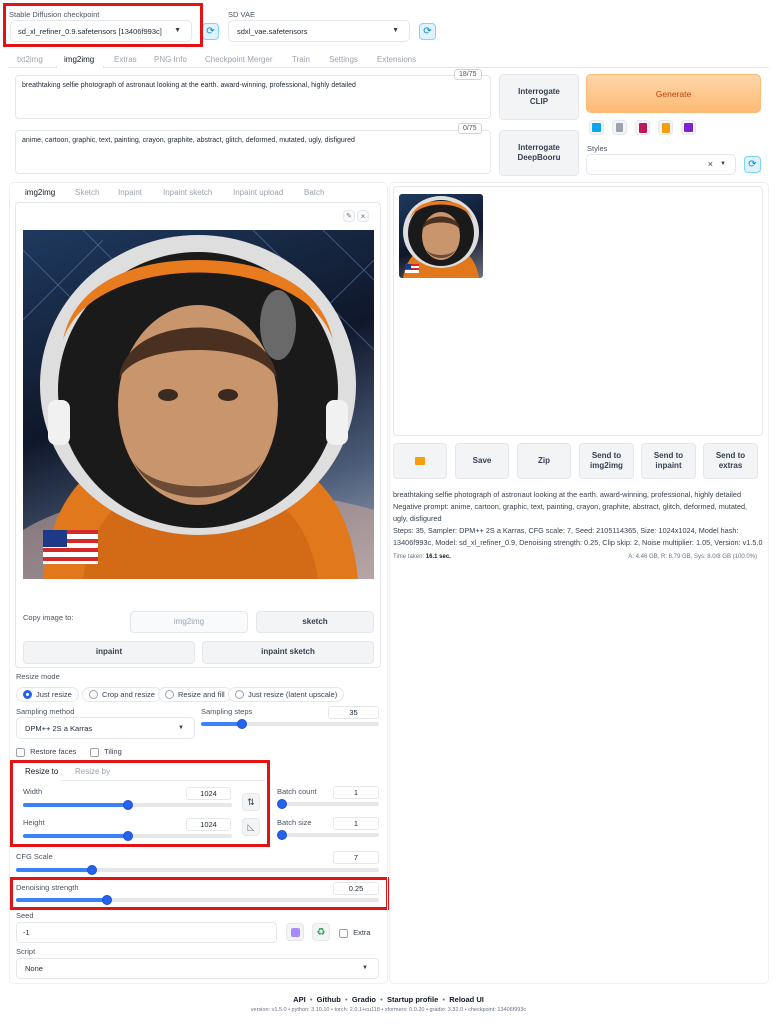  I want to click on refresh-vae-button: ⟳, so click(427, 31).